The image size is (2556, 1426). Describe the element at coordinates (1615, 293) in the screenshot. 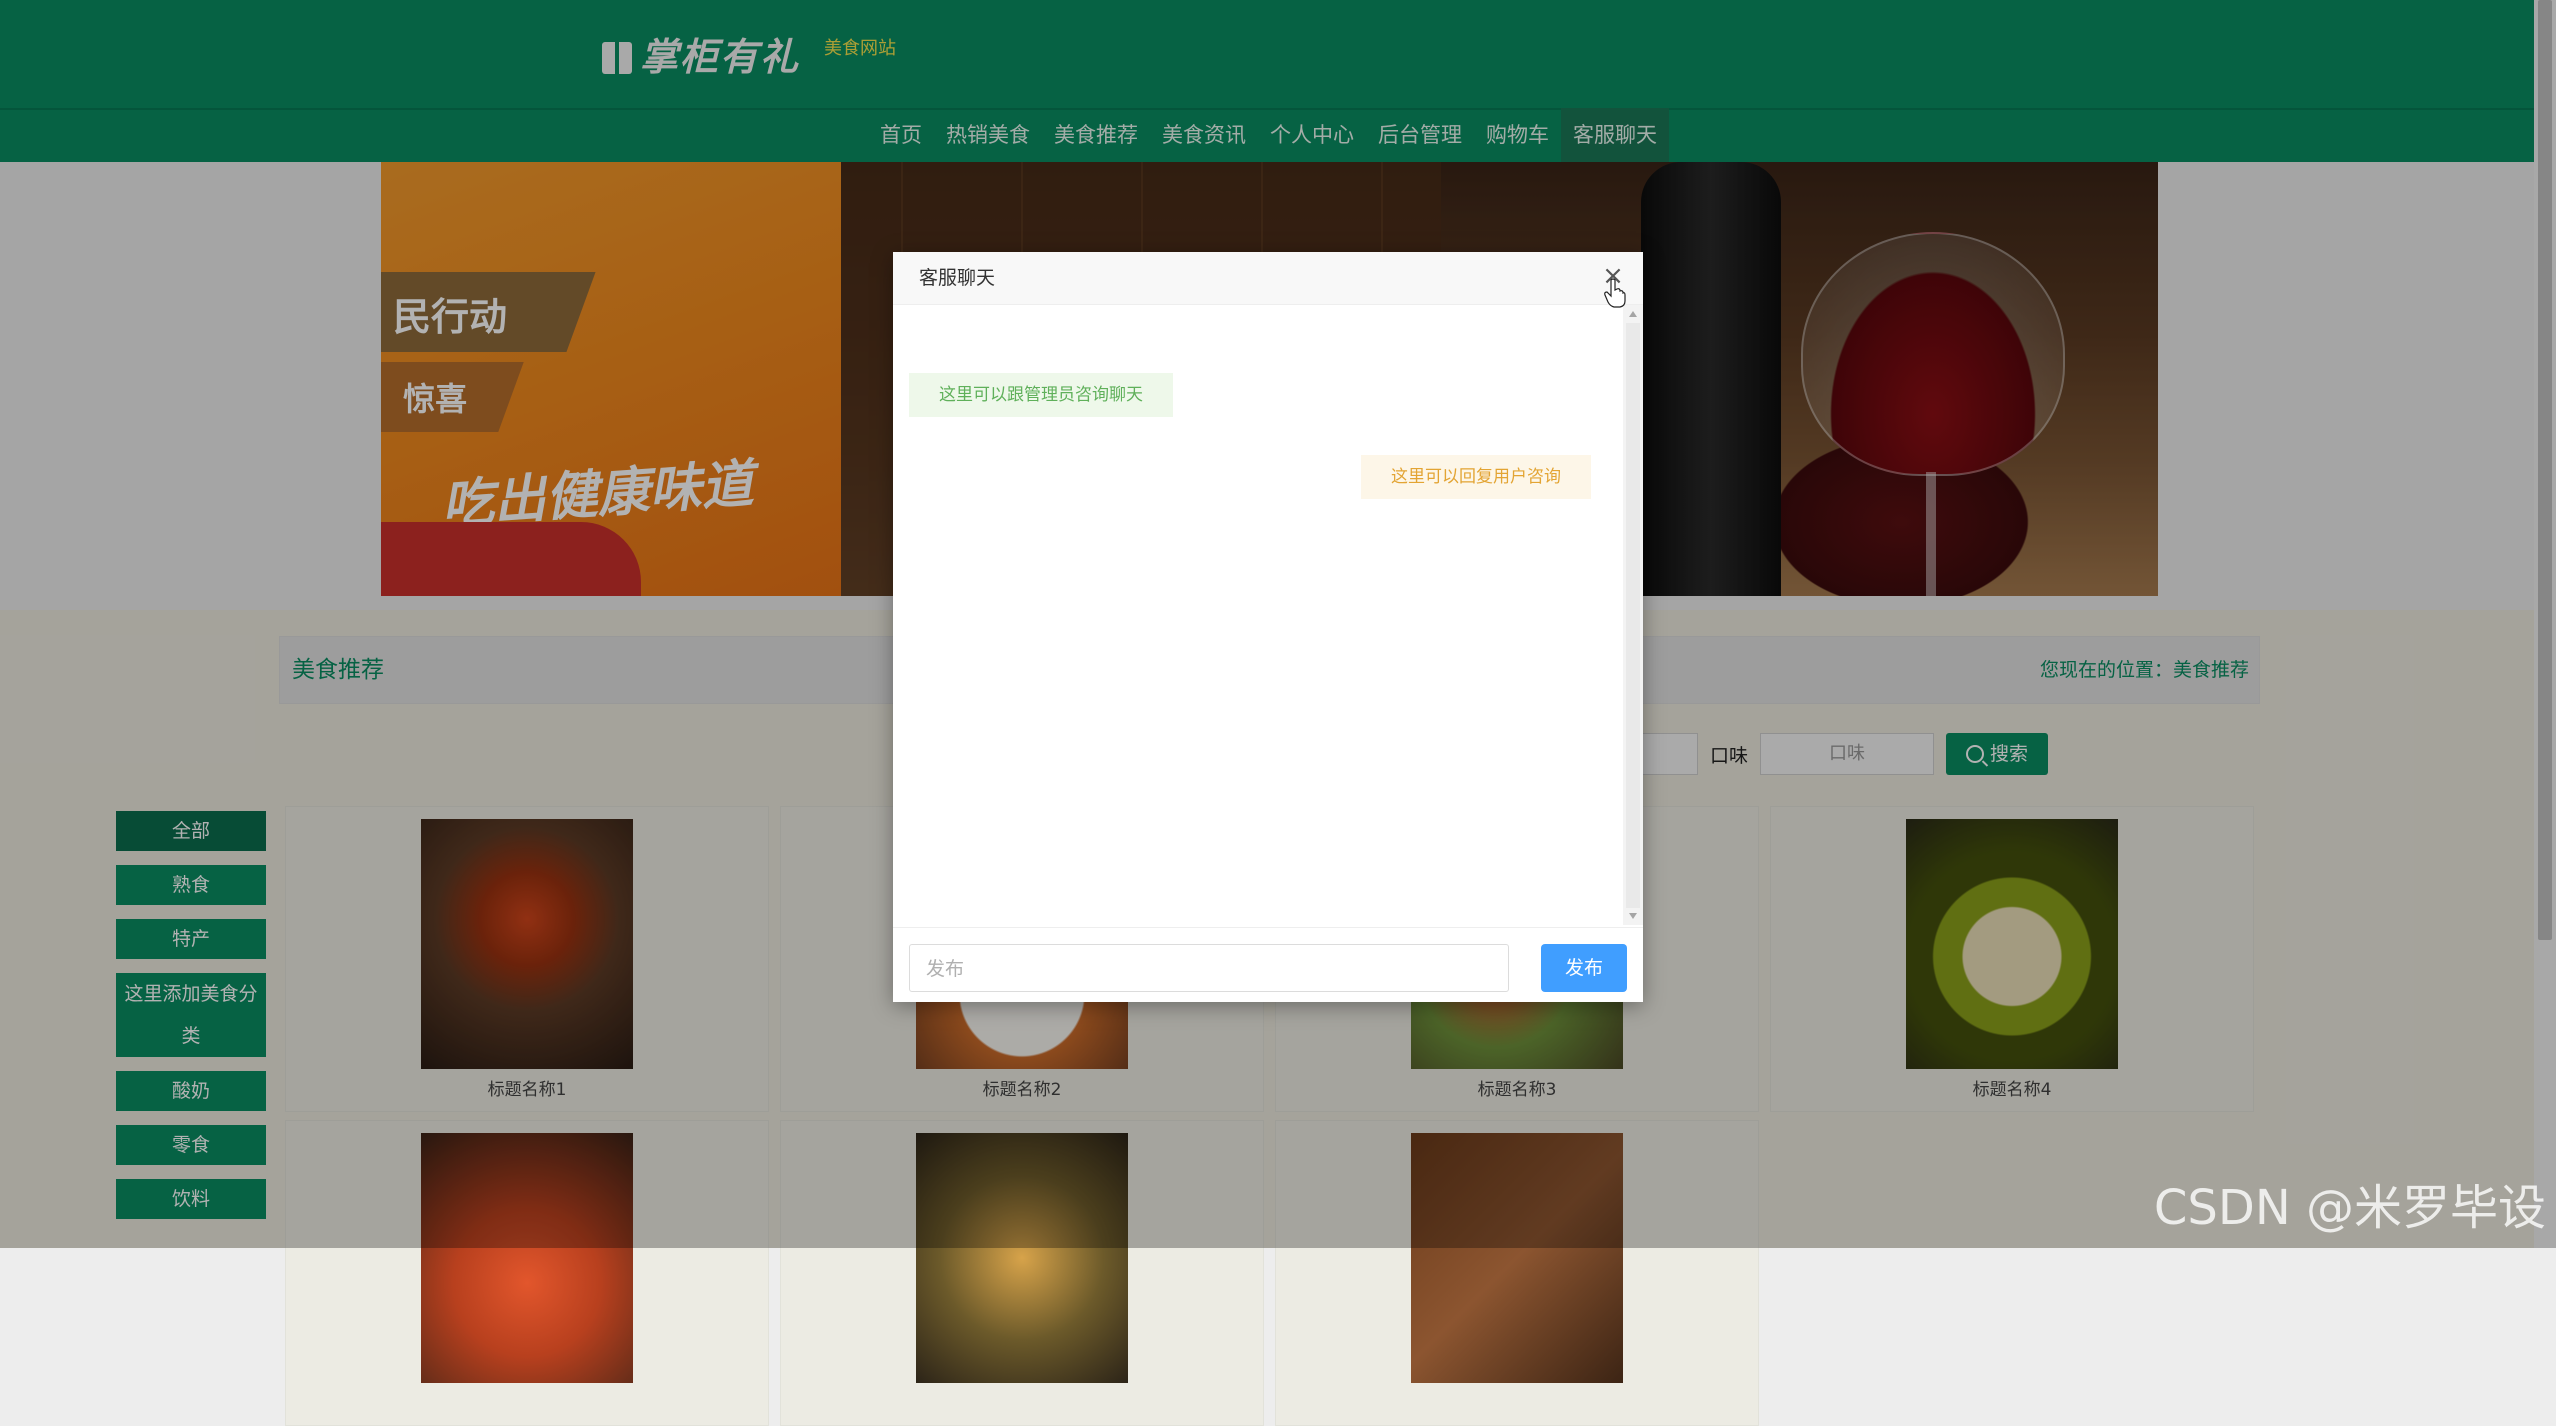

I see `hand-cursor-icon` at that location.